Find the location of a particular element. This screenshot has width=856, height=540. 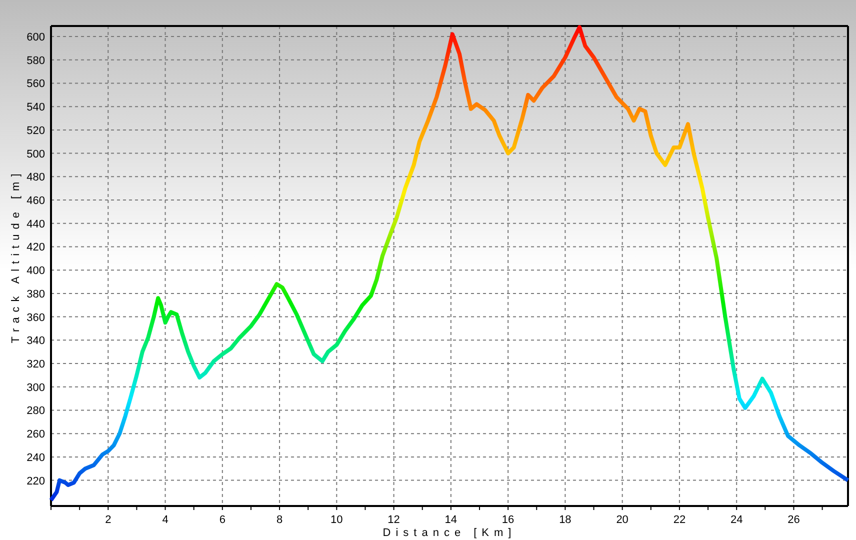

y-tick-label: 240 is located at coordinates (35, 458).